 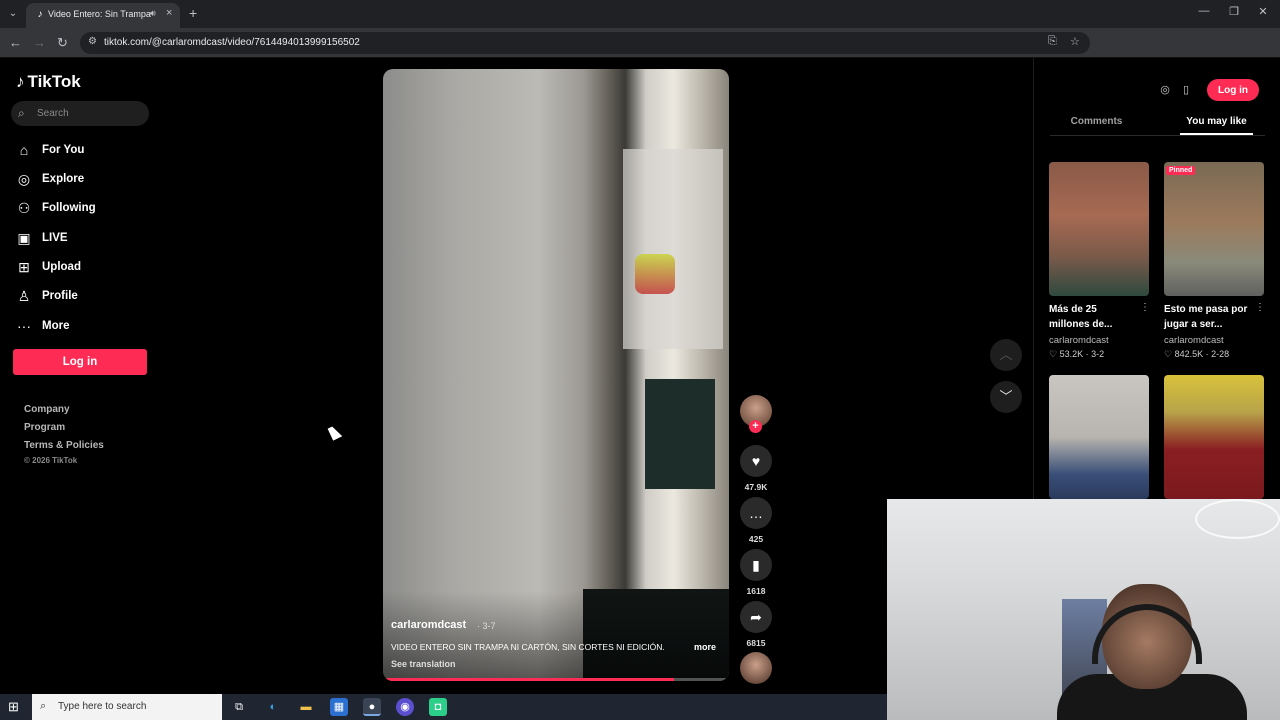 I want to click on bookmark-star-icon: ☆, so click(x=1075, y=41).